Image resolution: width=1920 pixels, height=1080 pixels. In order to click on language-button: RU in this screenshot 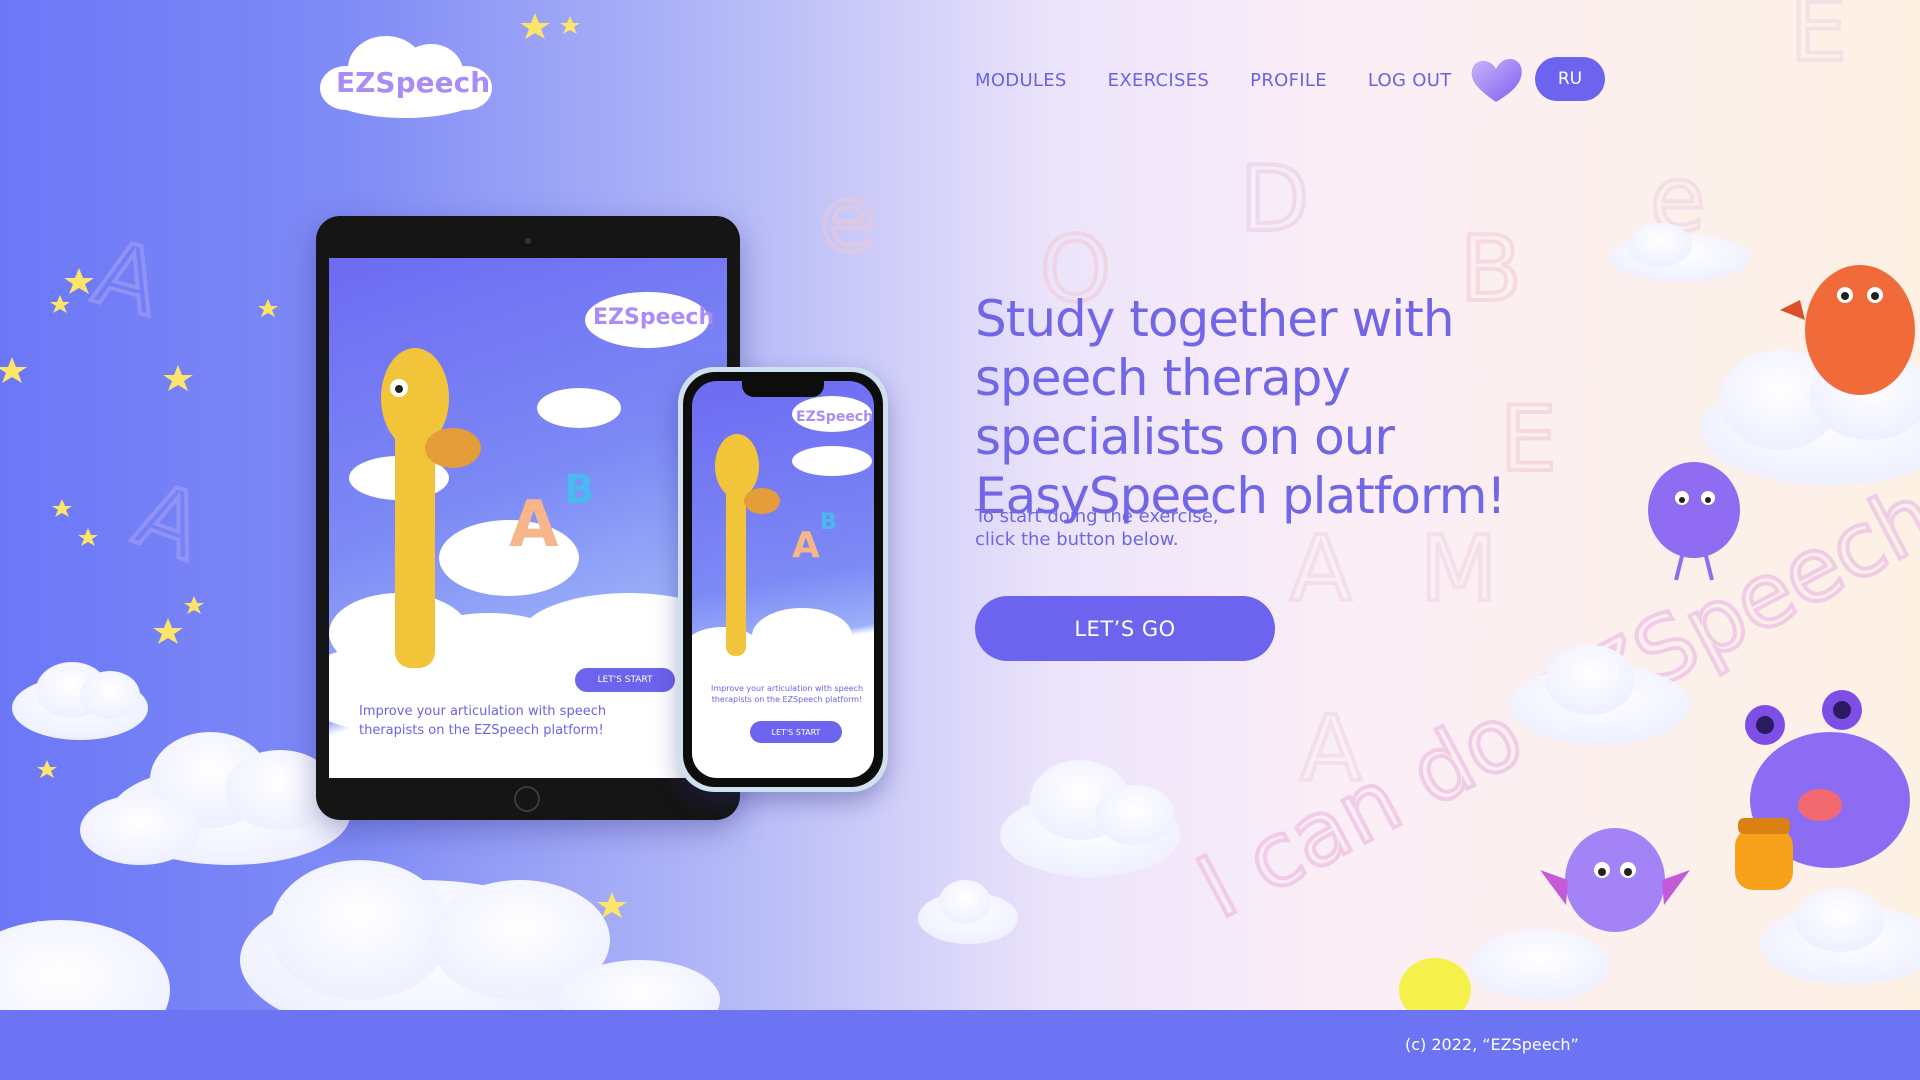, I will do `click(1570, 79)`.